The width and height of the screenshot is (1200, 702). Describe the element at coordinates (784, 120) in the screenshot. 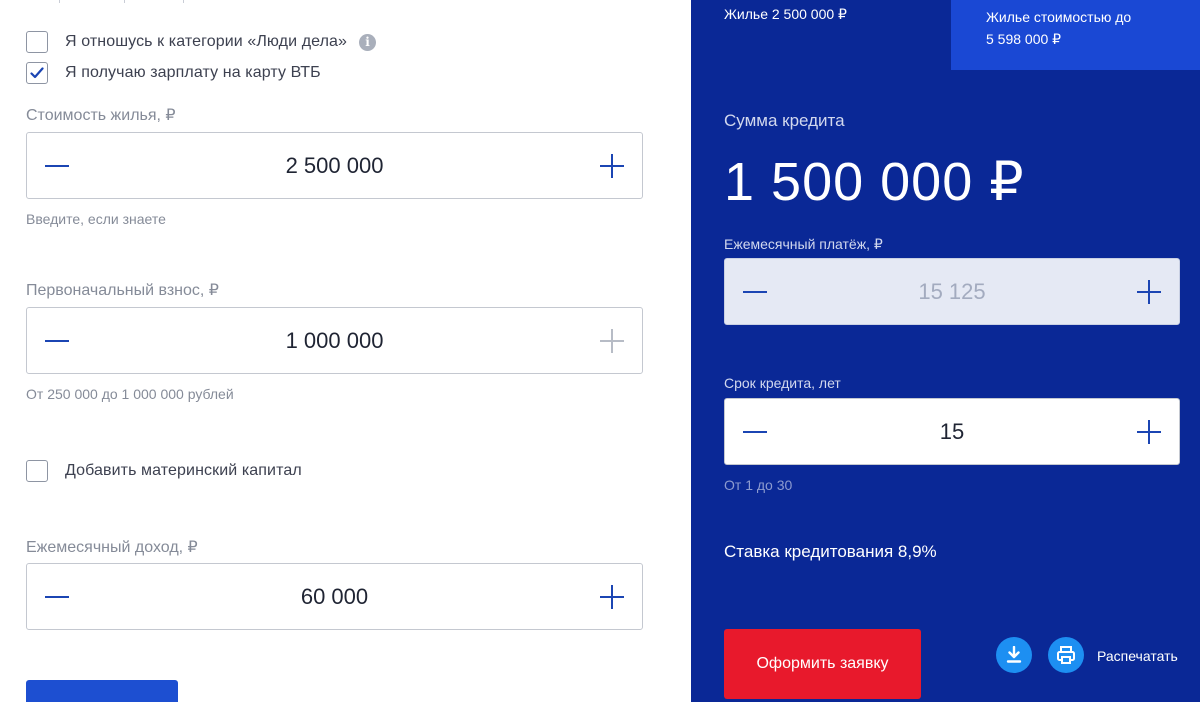

I see `loan-sum-label: Сумма кредита` at that location.